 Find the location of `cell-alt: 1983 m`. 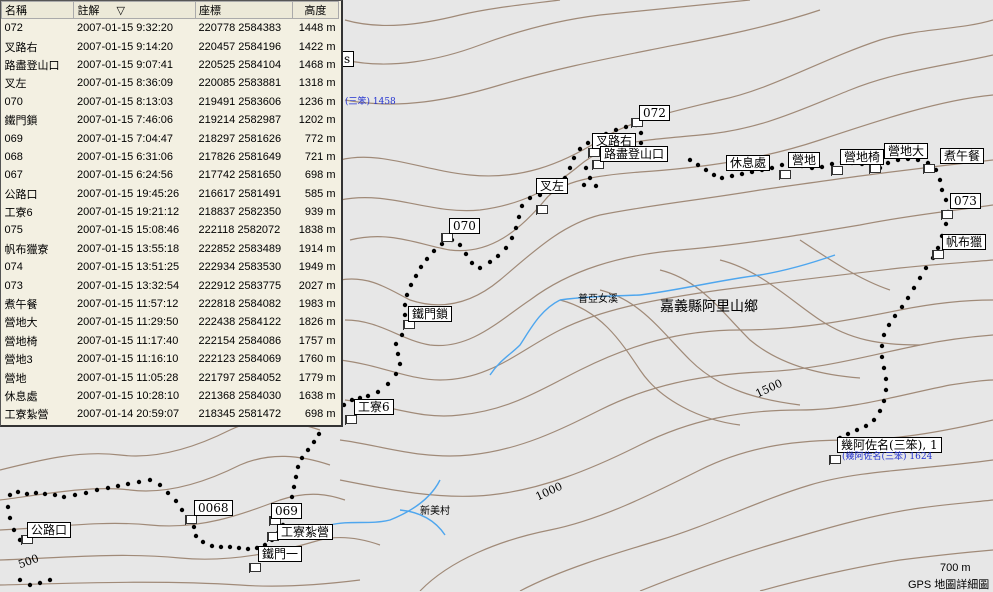

cell-alt: 1983 m is located at coordinates (317, 304).